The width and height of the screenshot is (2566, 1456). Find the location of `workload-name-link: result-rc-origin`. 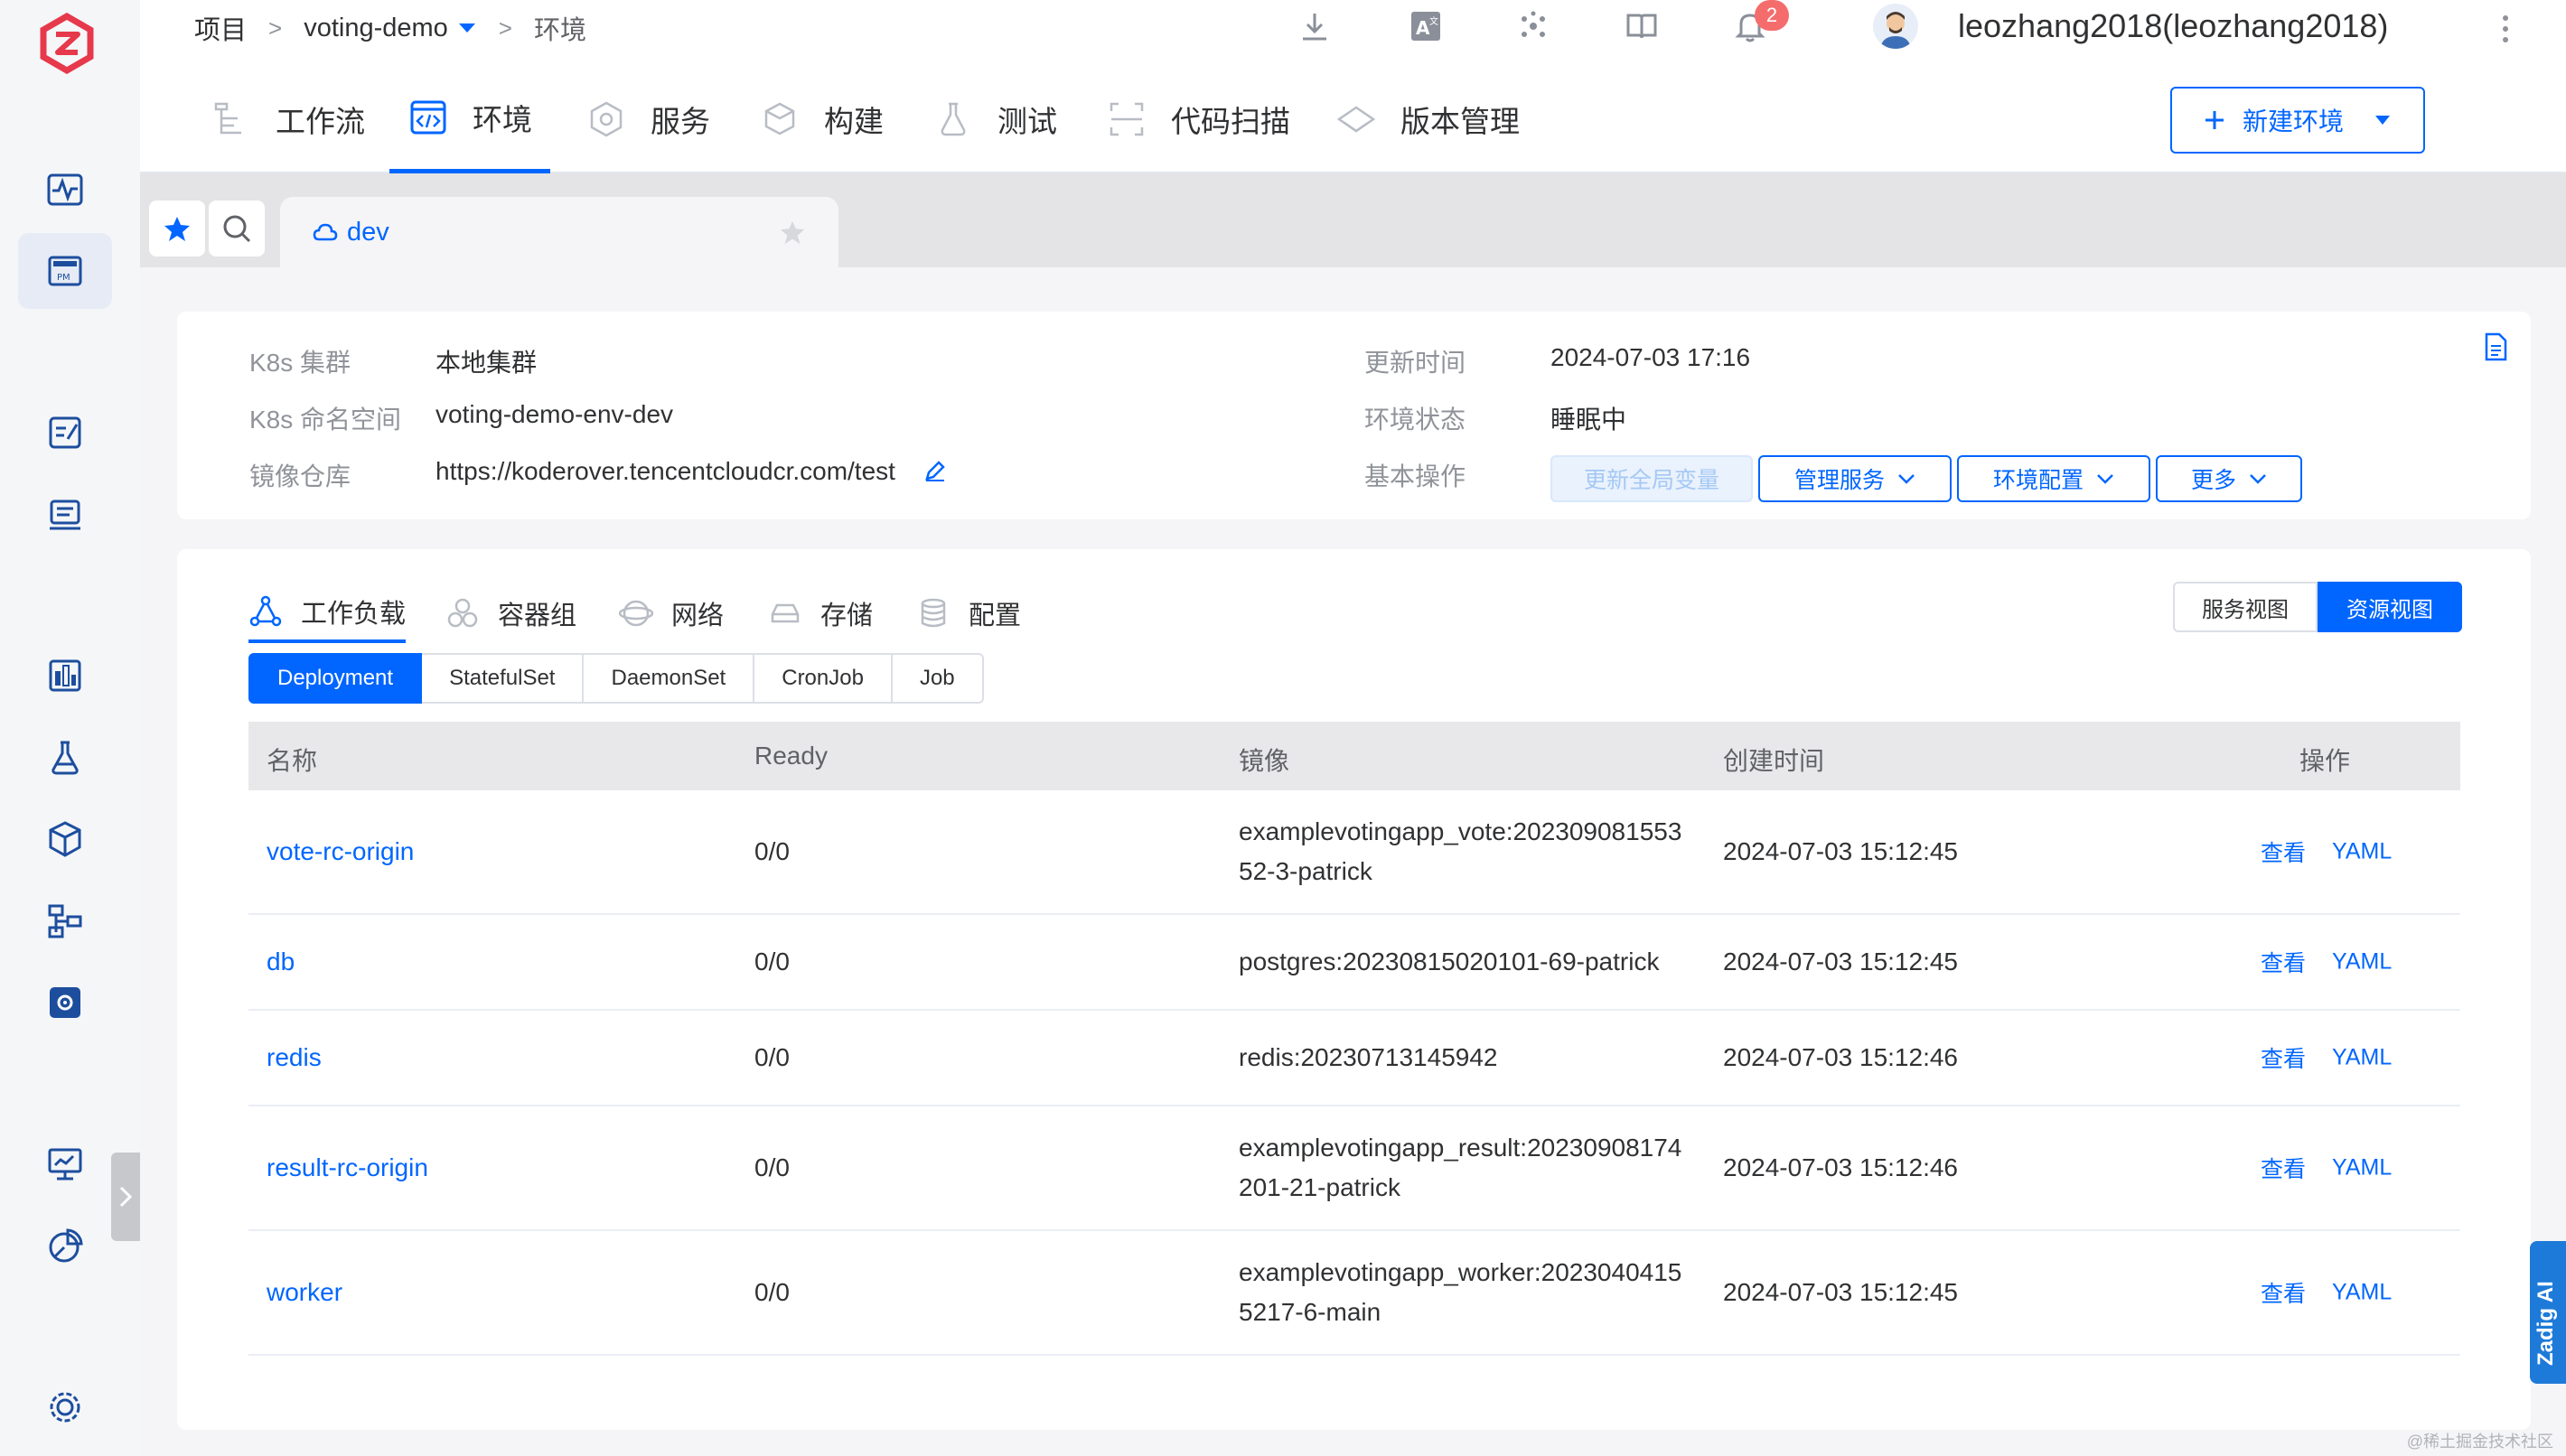

workload-name-link: result-rc-origin is located at coordinates (347, 1167).